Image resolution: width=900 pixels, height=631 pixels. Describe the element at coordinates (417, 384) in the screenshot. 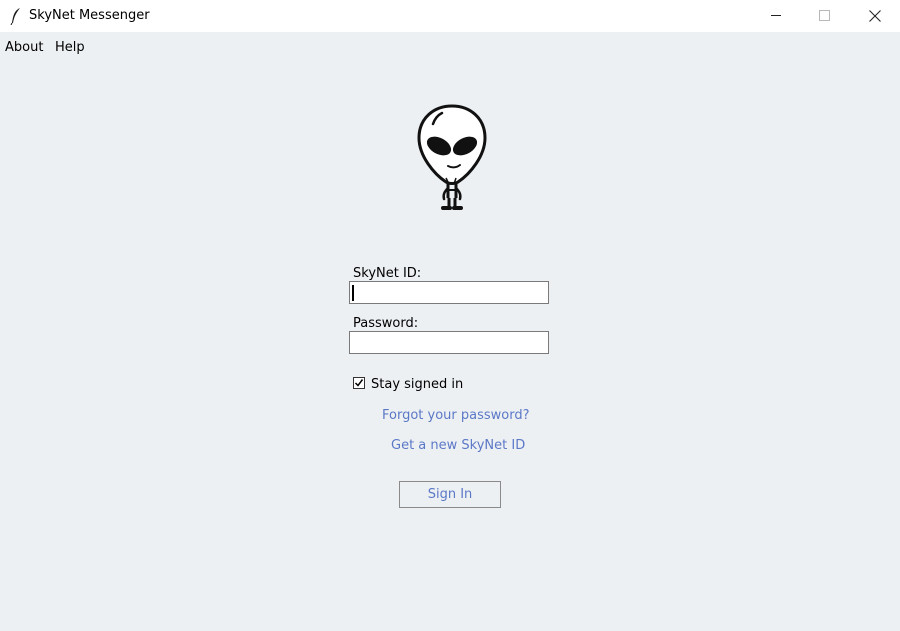

I see `stay-signed-in-label: Stay signed in` at that location.